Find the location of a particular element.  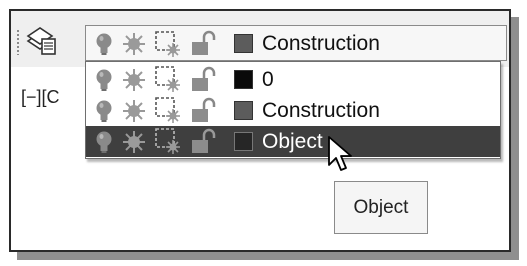

layer-properties-icon is located at coordinates (41, 41).